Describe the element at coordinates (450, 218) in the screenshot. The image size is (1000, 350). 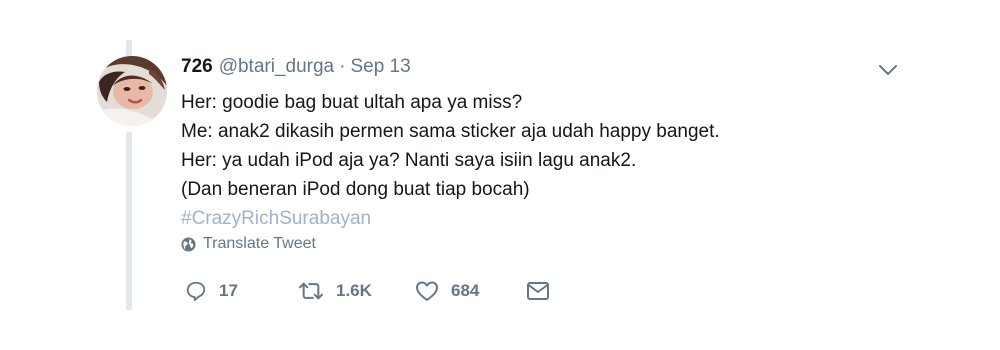
I see `hashtag-link: #CrazyRichSurabayan` at that location.